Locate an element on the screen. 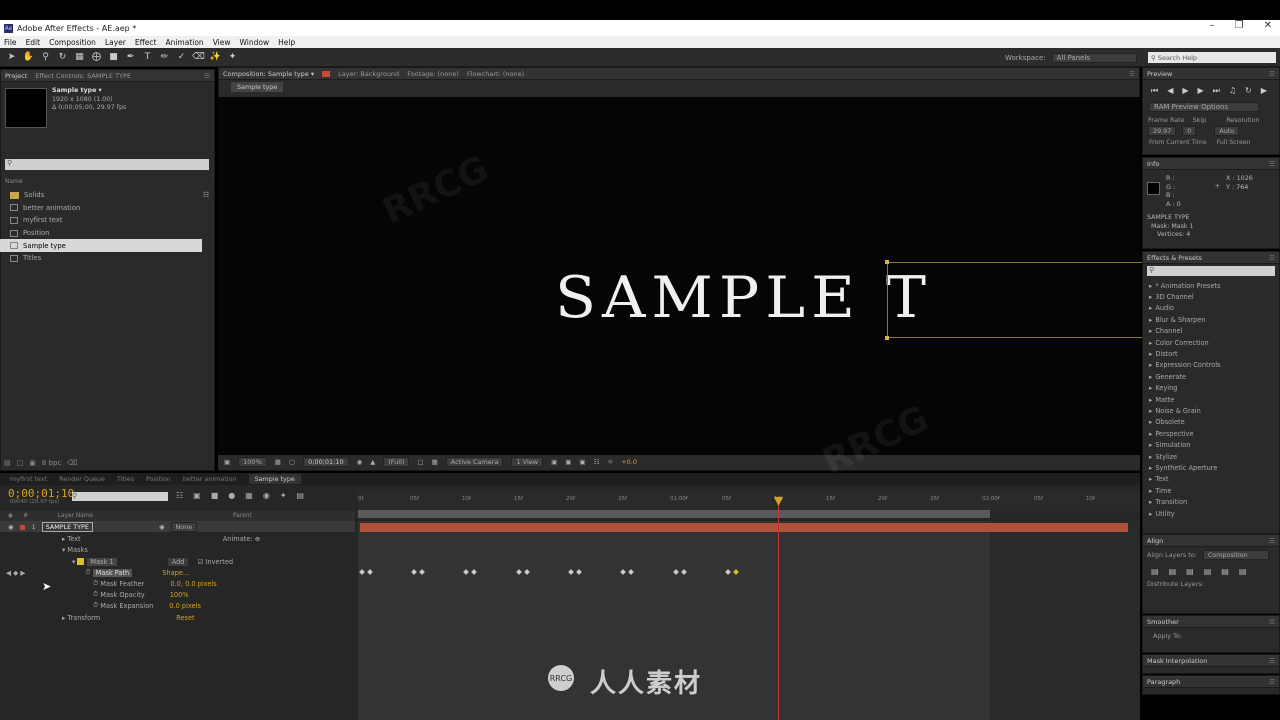 The height and width of the screenshot is (720, 1280). trash-icon: ⌫ is located at coordinates (72, 463).